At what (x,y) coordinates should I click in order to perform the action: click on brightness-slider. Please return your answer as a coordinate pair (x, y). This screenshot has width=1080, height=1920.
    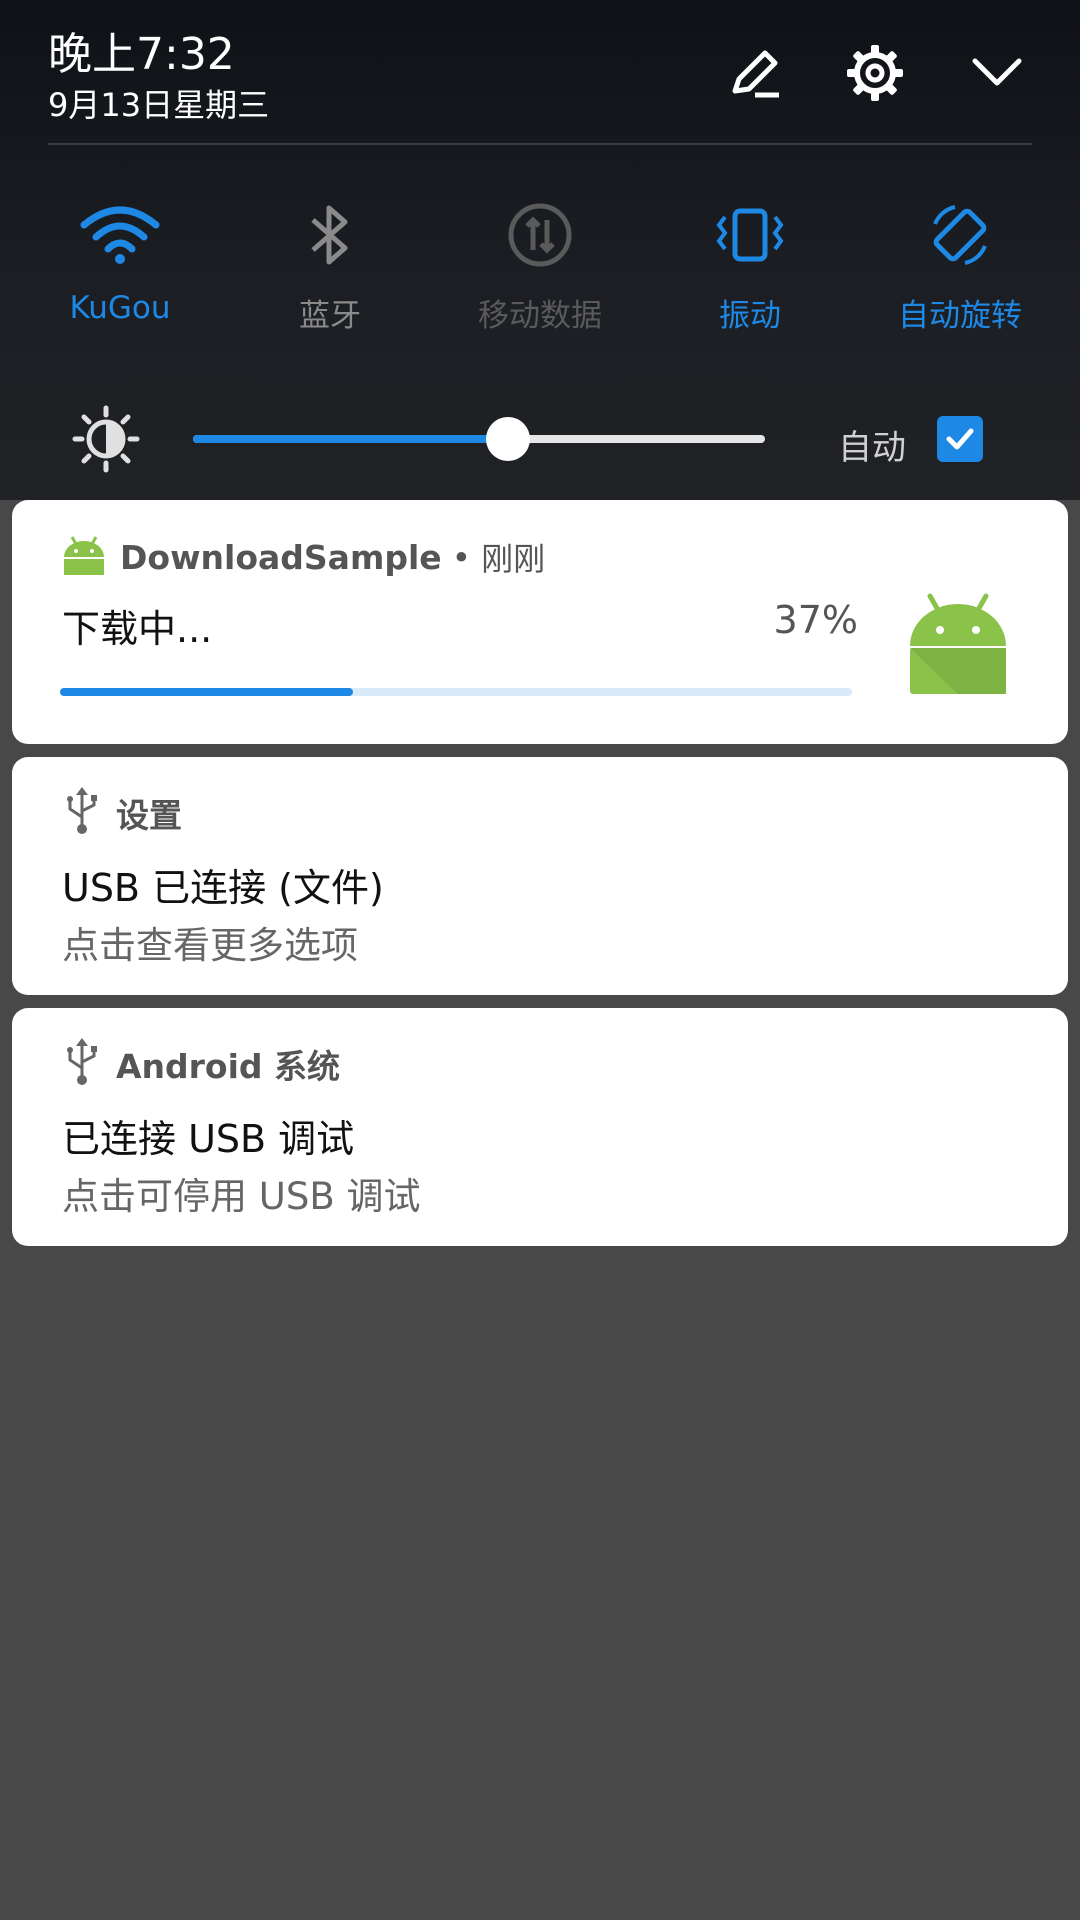
    Looking at the image, I should click on (479, 439).